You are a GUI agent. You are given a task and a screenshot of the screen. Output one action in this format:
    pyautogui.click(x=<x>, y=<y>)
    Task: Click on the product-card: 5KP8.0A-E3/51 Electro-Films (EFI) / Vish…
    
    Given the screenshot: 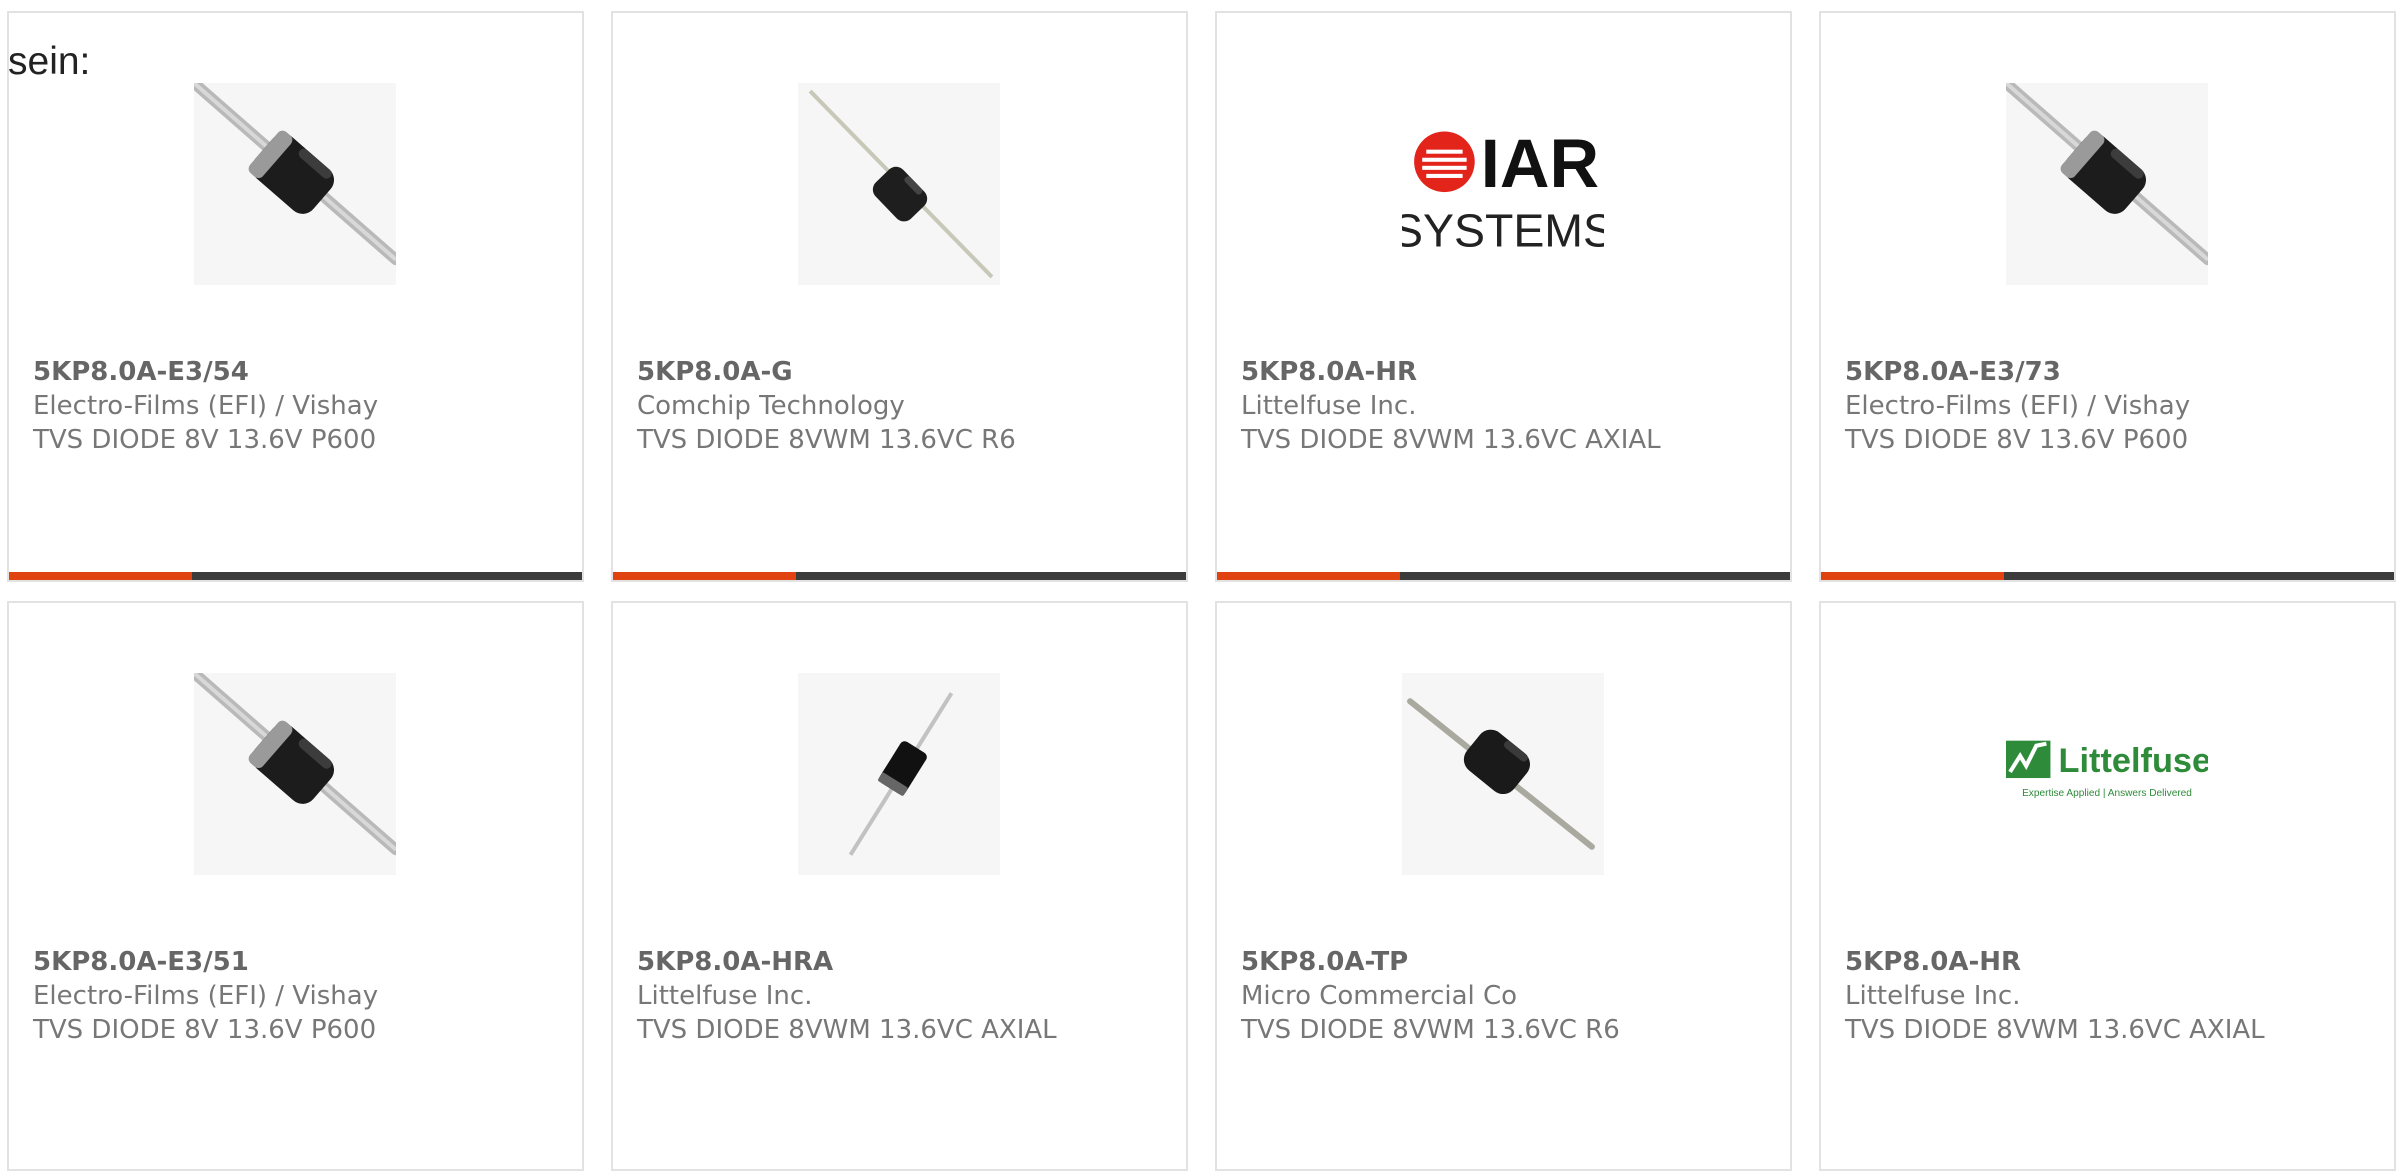 What is the action you would take?
    pyautogui.click(x=295, y=886)
    